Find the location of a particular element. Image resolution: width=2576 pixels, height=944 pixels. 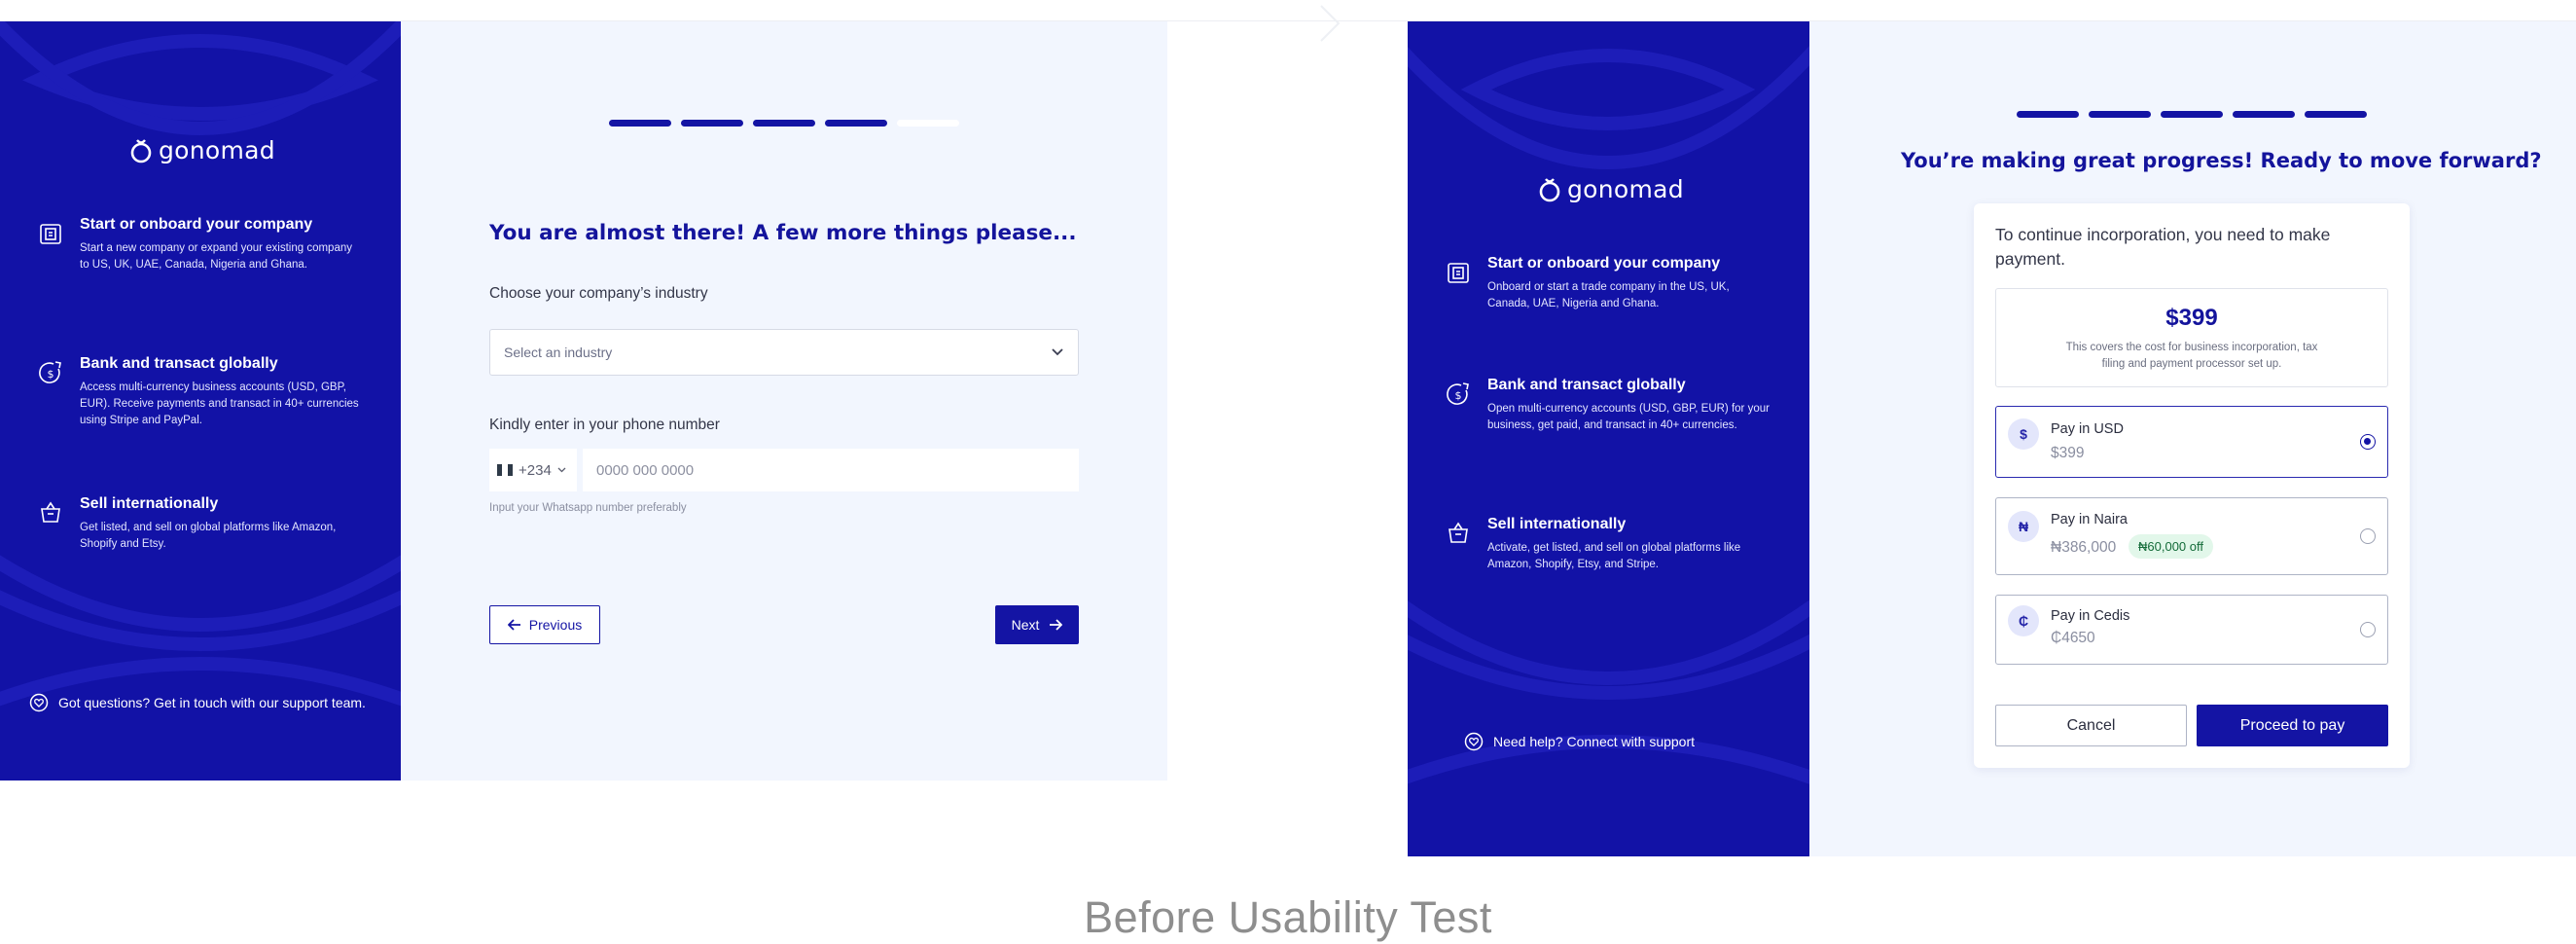

phone-field: +234 is located at coordinates (784, 470).